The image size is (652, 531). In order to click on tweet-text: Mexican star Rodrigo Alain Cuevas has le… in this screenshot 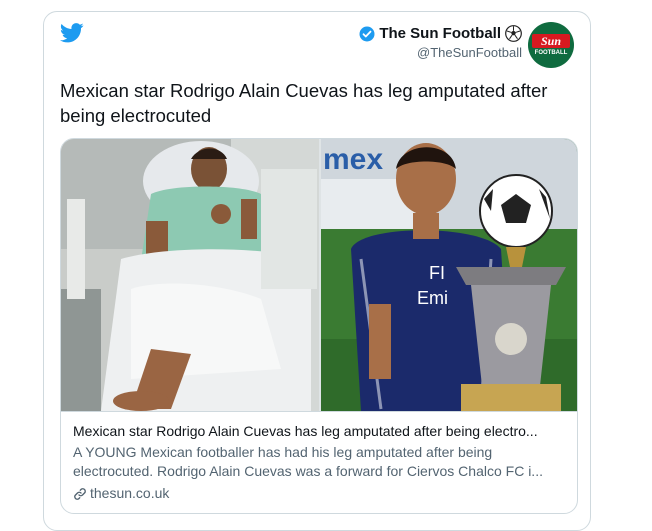, I will do `click(304, 103)`.